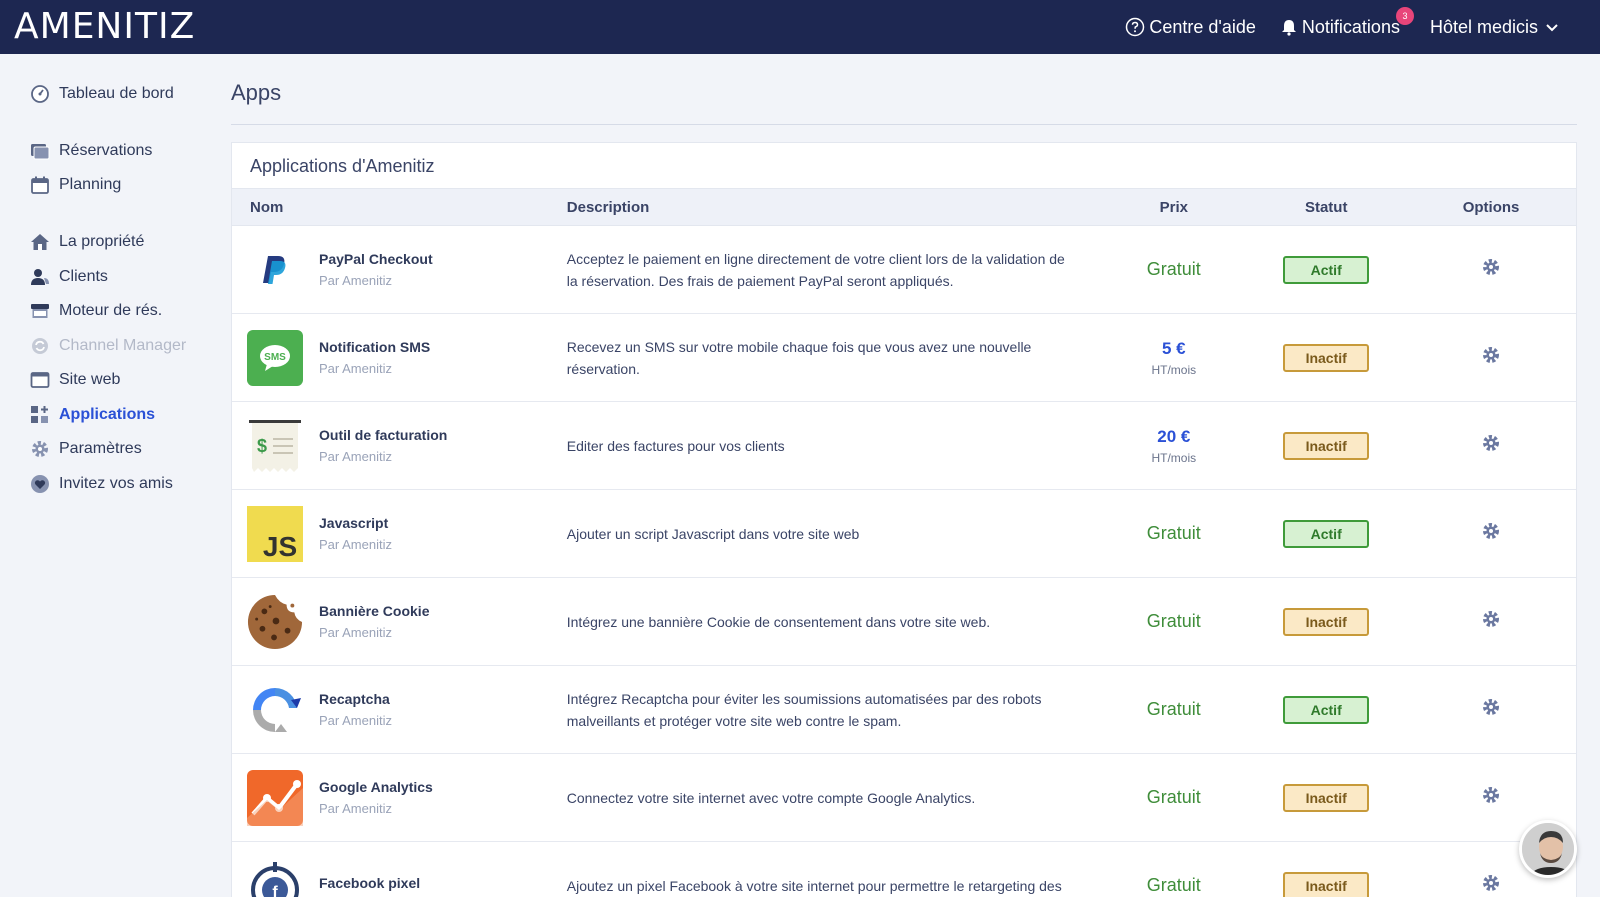 The image size is (1600, 897). What do you see at coordinates (904, 124) in the screenshot?
I see `title-divider` at bounding box center [904, 124].